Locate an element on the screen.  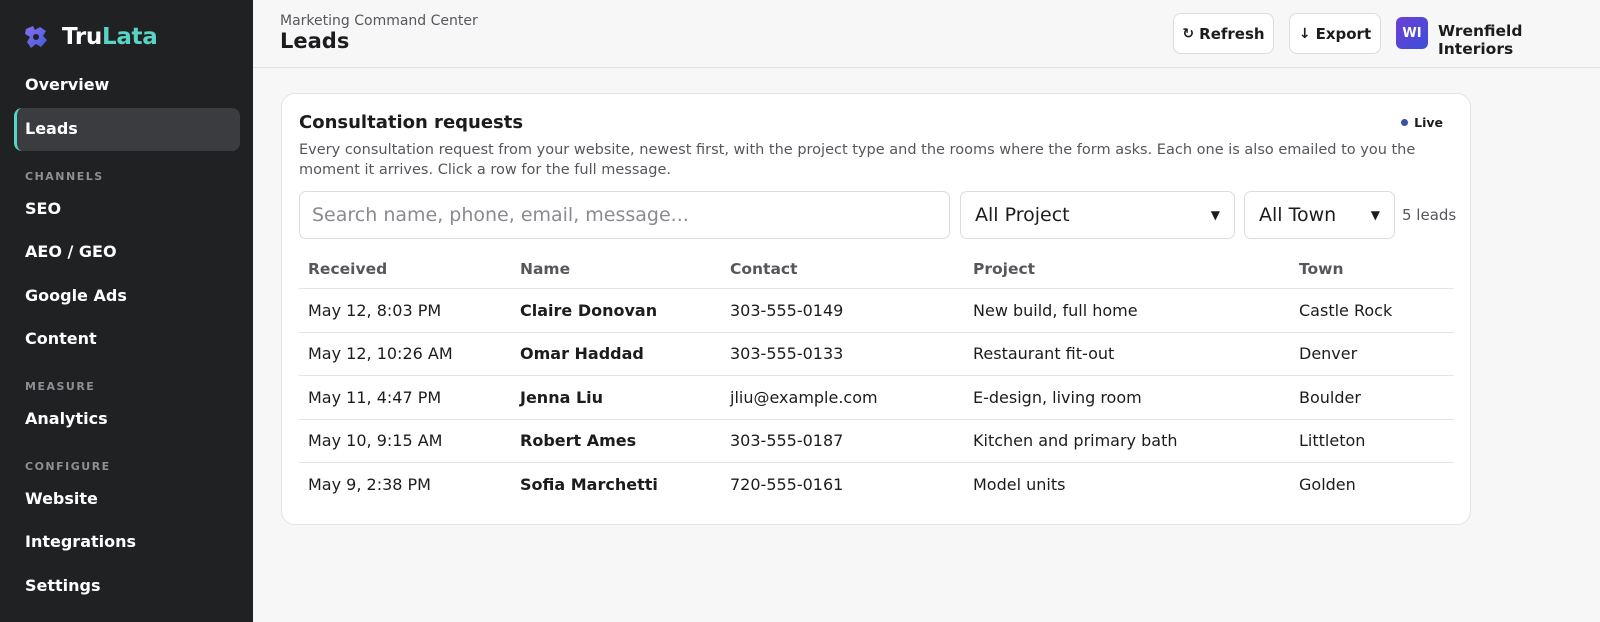
column-header-received: Received is located at coordinates (347, 269).